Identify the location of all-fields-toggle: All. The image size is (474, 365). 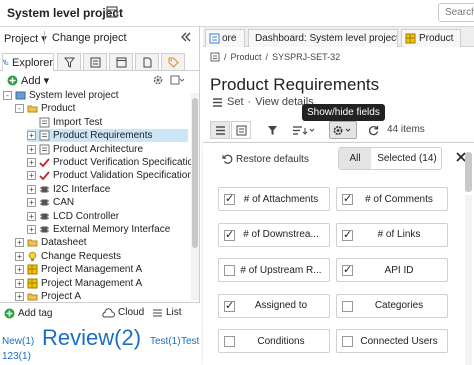
(355, 158).